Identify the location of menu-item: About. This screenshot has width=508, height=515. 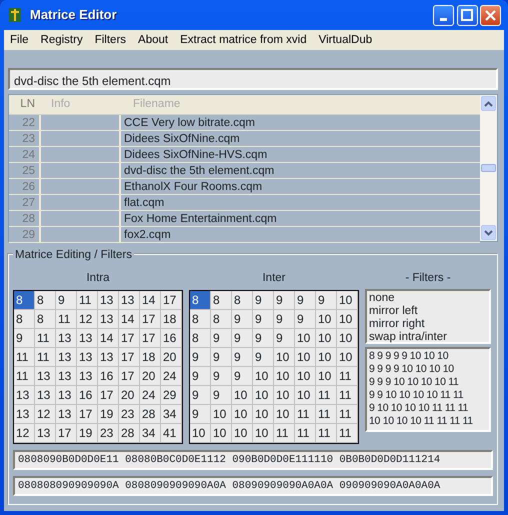
(153, 40).